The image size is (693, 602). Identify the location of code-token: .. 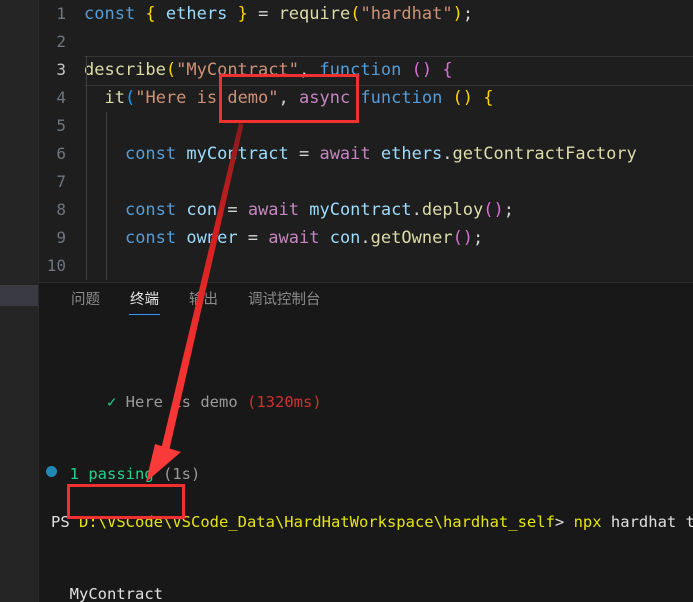
(416, 210).